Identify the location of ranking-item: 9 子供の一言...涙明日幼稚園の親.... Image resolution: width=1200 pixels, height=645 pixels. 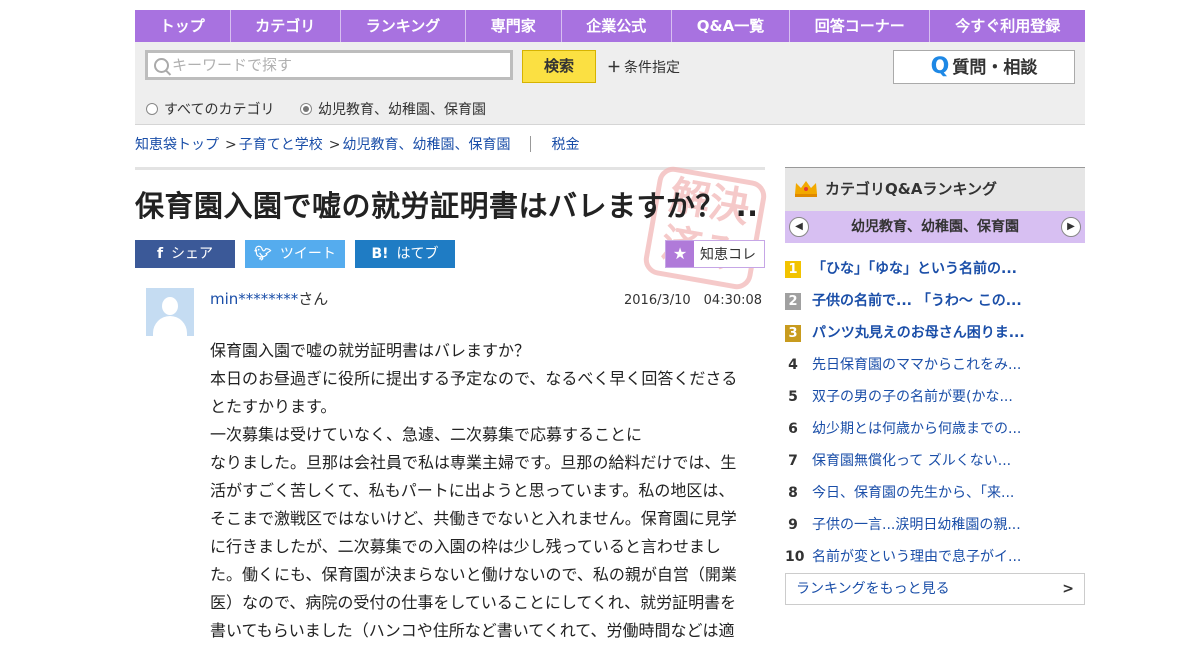
(935, 525).